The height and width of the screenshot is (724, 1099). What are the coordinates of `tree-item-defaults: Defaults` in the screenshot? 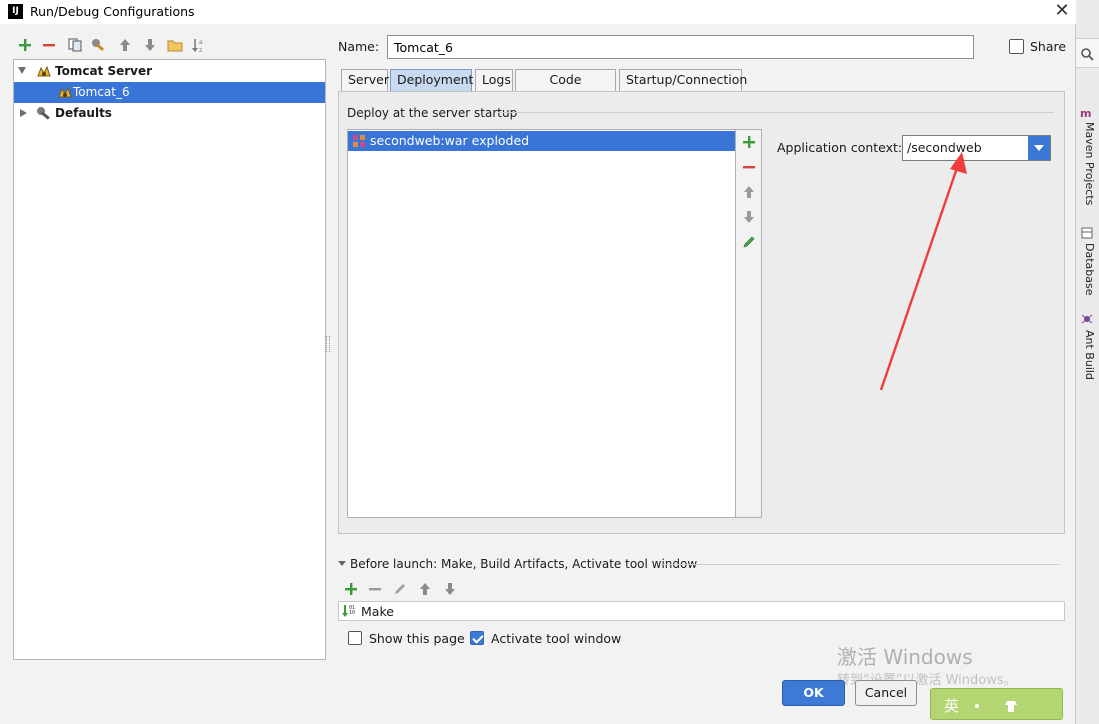 It's located at (169, 113).